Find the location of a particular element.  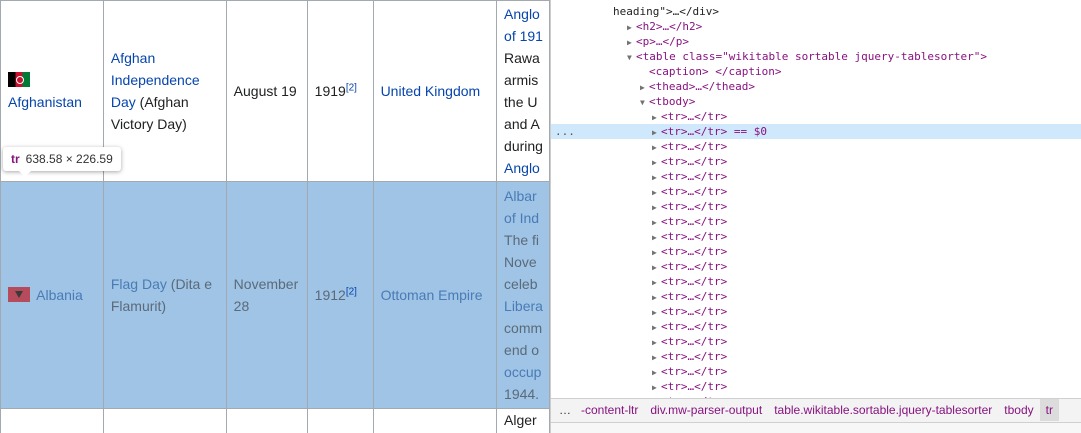

desc-line: 1944. is located at coordinates (522, 394).